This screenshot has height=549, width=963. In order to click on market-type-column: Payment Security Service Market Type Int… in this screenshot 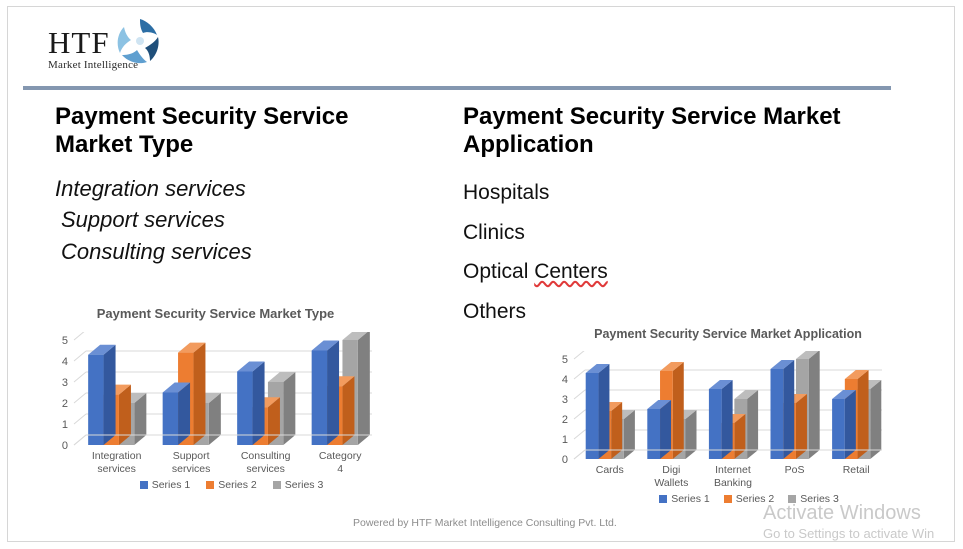, I will do `click(255, 185)`.